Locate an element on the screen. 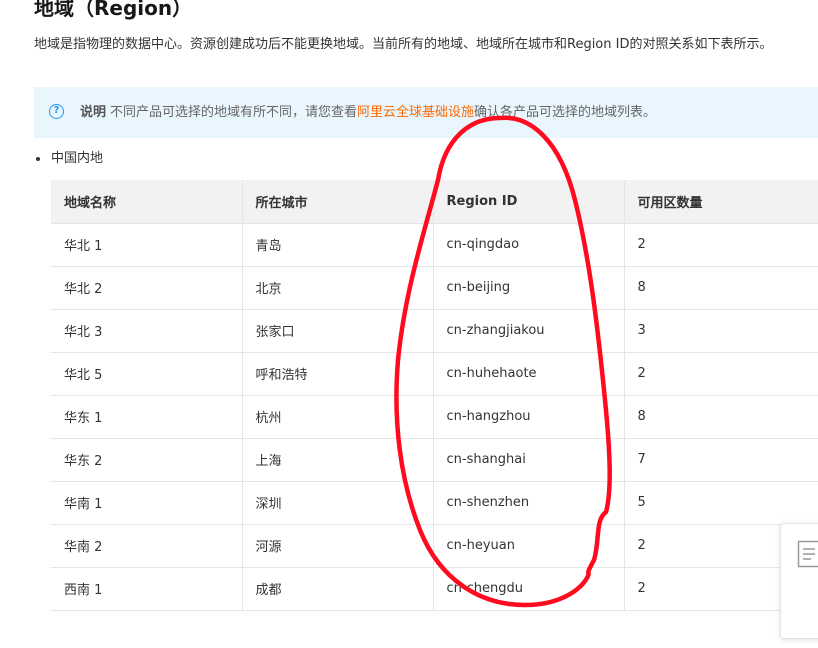 This screenshot has height=648, width=818. cell-region-name: 华南 1 is located at coordinates (147, 503).